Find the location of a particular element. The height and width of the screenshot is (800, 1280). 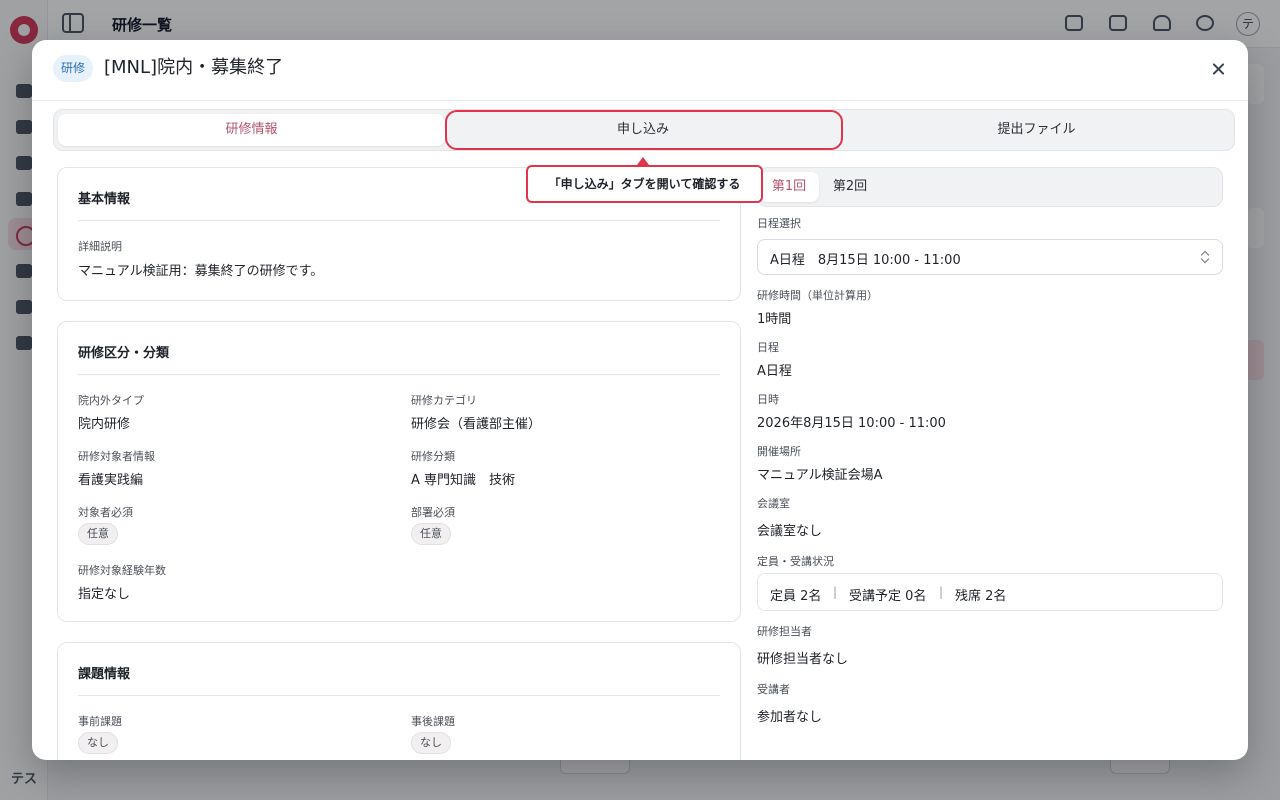

inout-type-label: 院内外タイプ is located at coordinates (111, 400).